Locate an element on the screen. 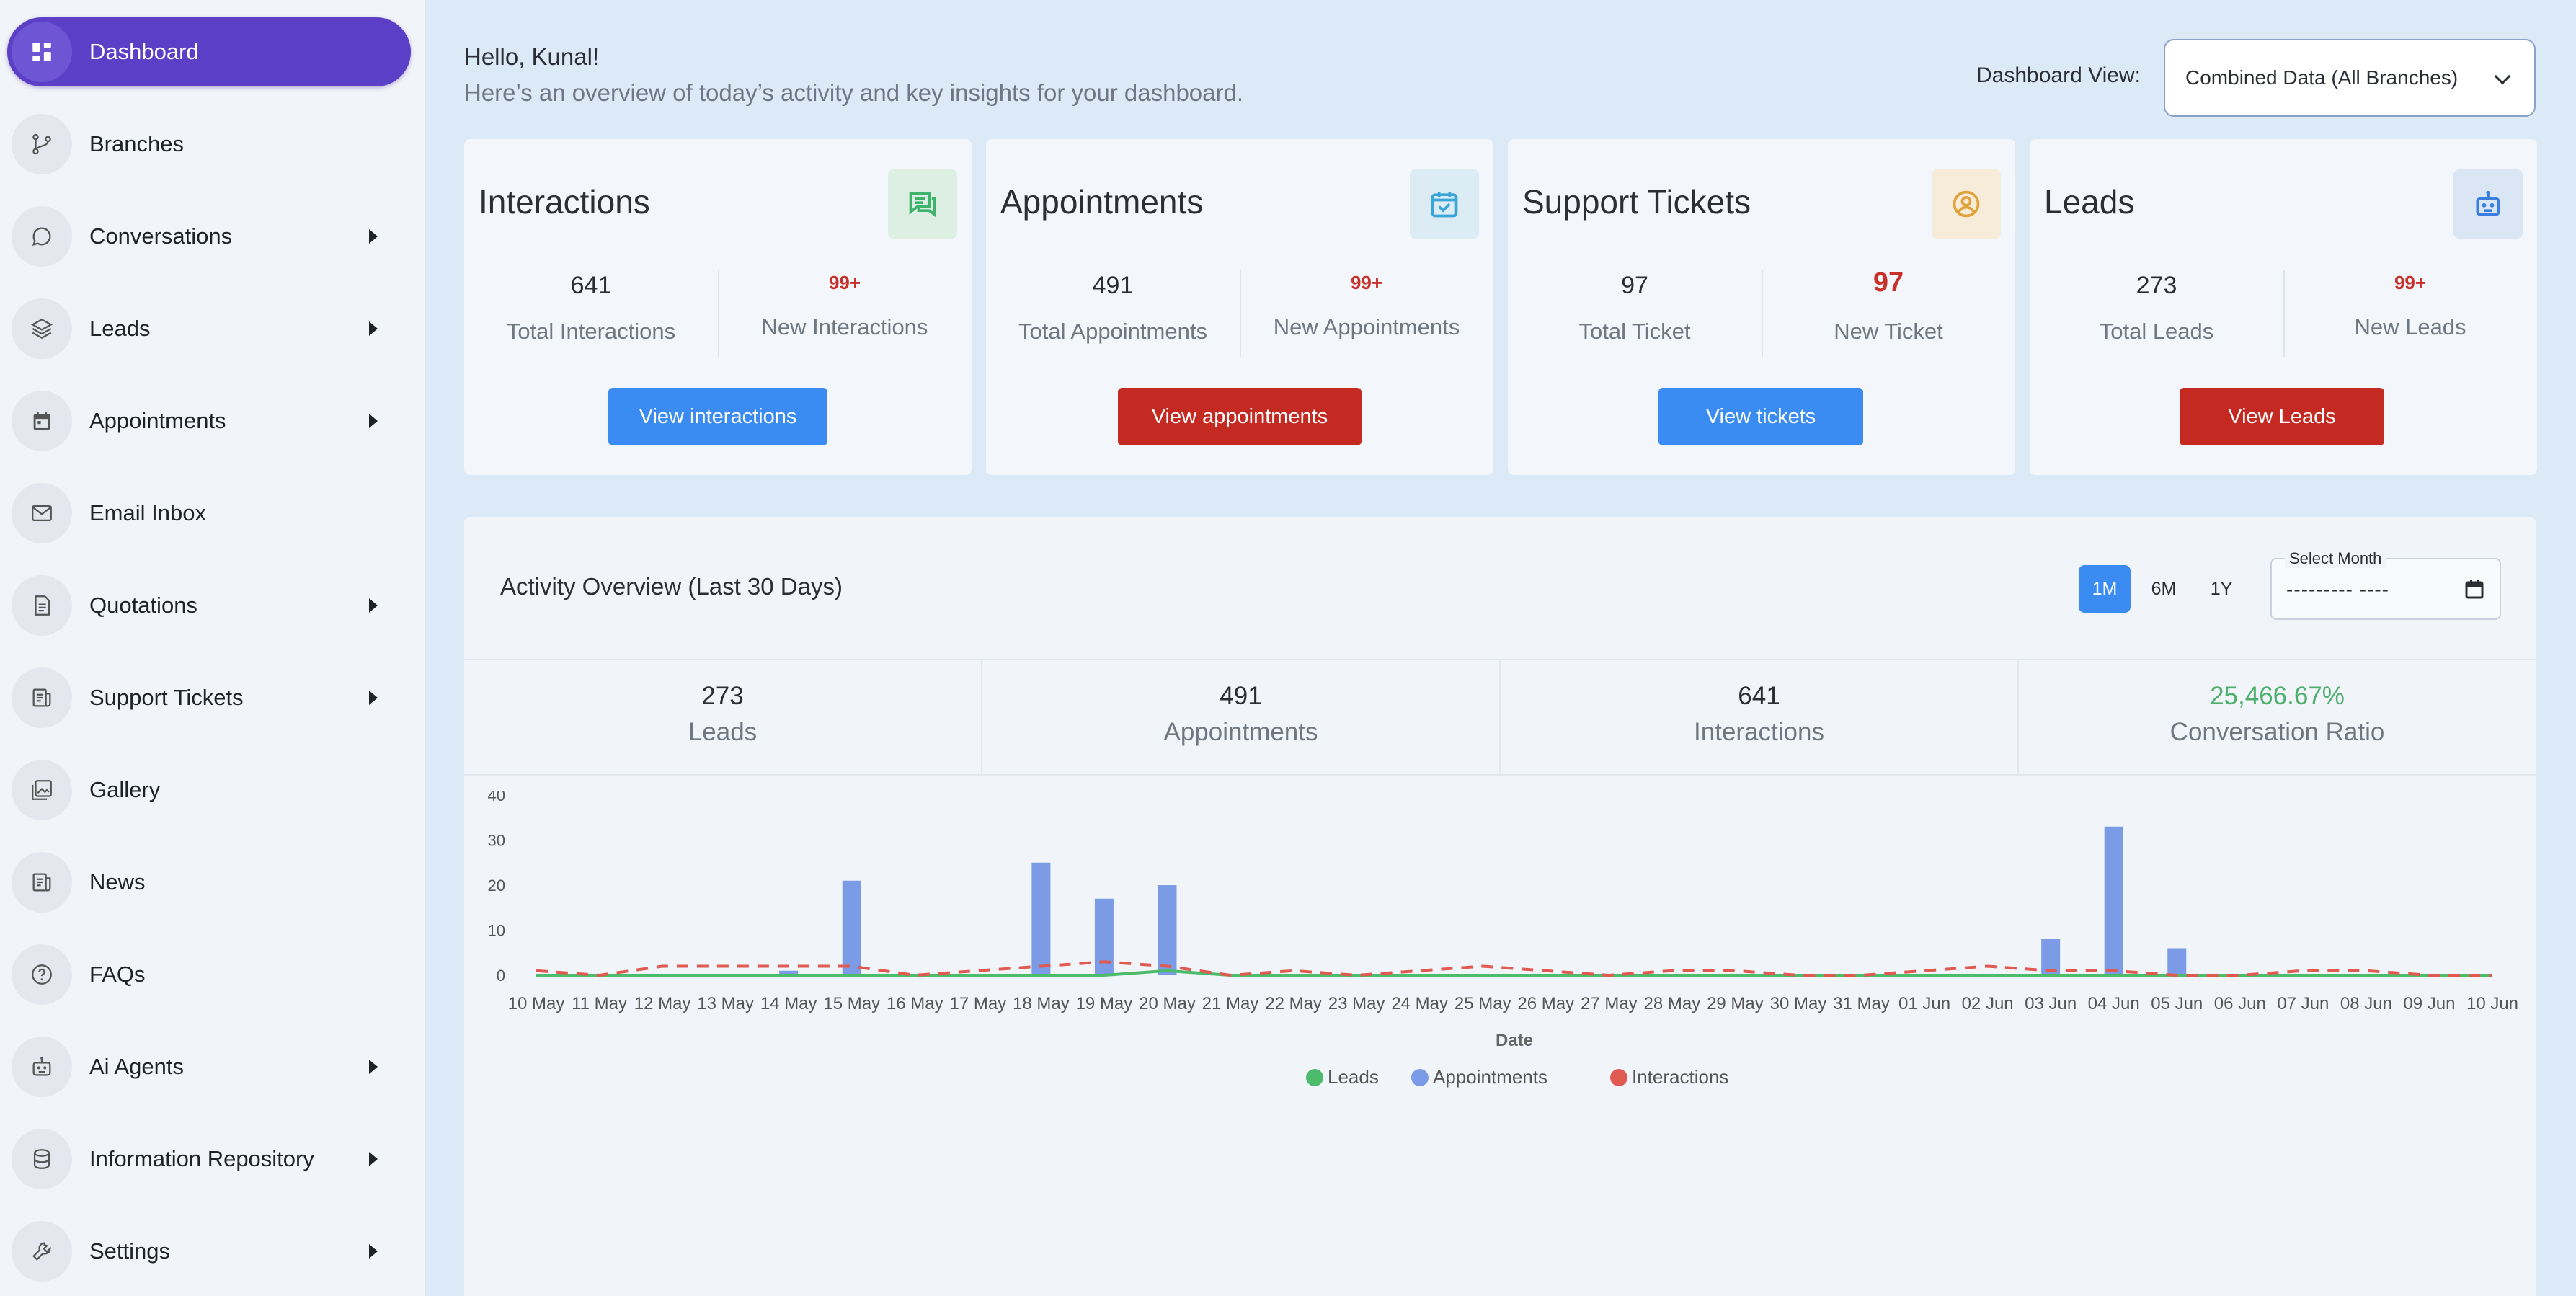 This screenshot has height=1296, width=2576. sidebar-item-label: Support Tickets is located at coordinates (166, 697).